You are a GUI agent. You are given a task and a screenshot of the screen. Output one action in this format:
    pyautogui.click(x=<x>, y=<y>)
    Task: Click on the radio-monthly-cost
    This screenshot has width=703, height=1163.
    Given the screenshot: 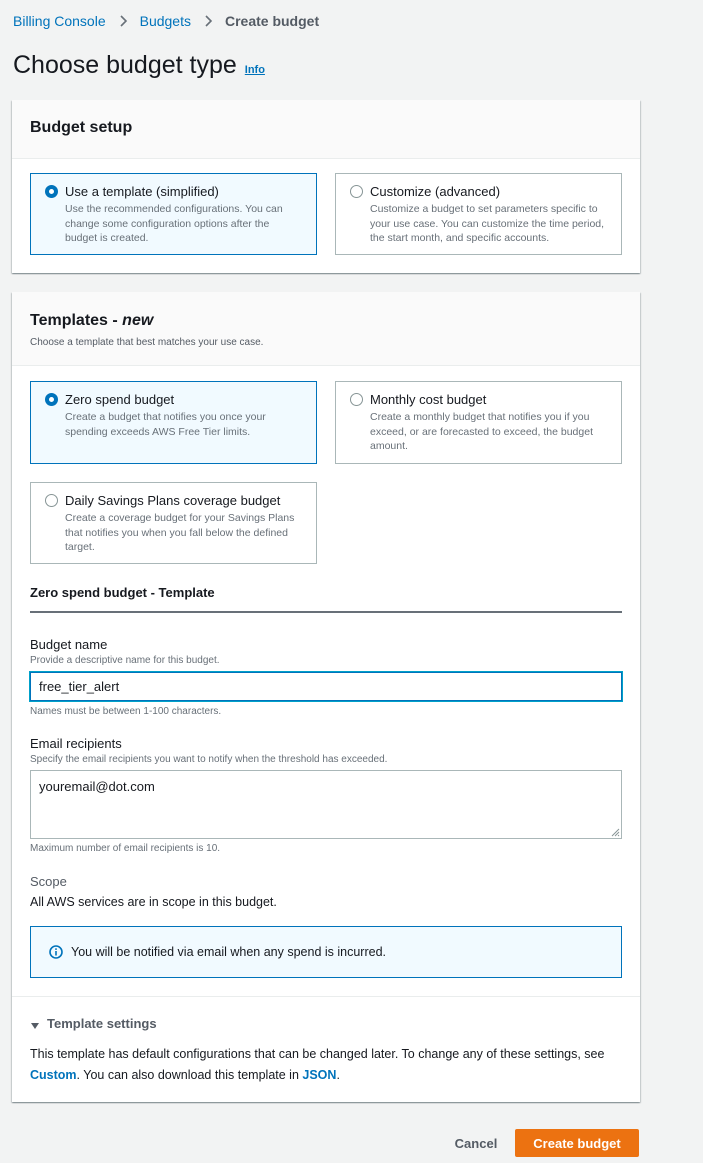 What is the action you would take?
    pyautogui.click(x=356, y=399)
    